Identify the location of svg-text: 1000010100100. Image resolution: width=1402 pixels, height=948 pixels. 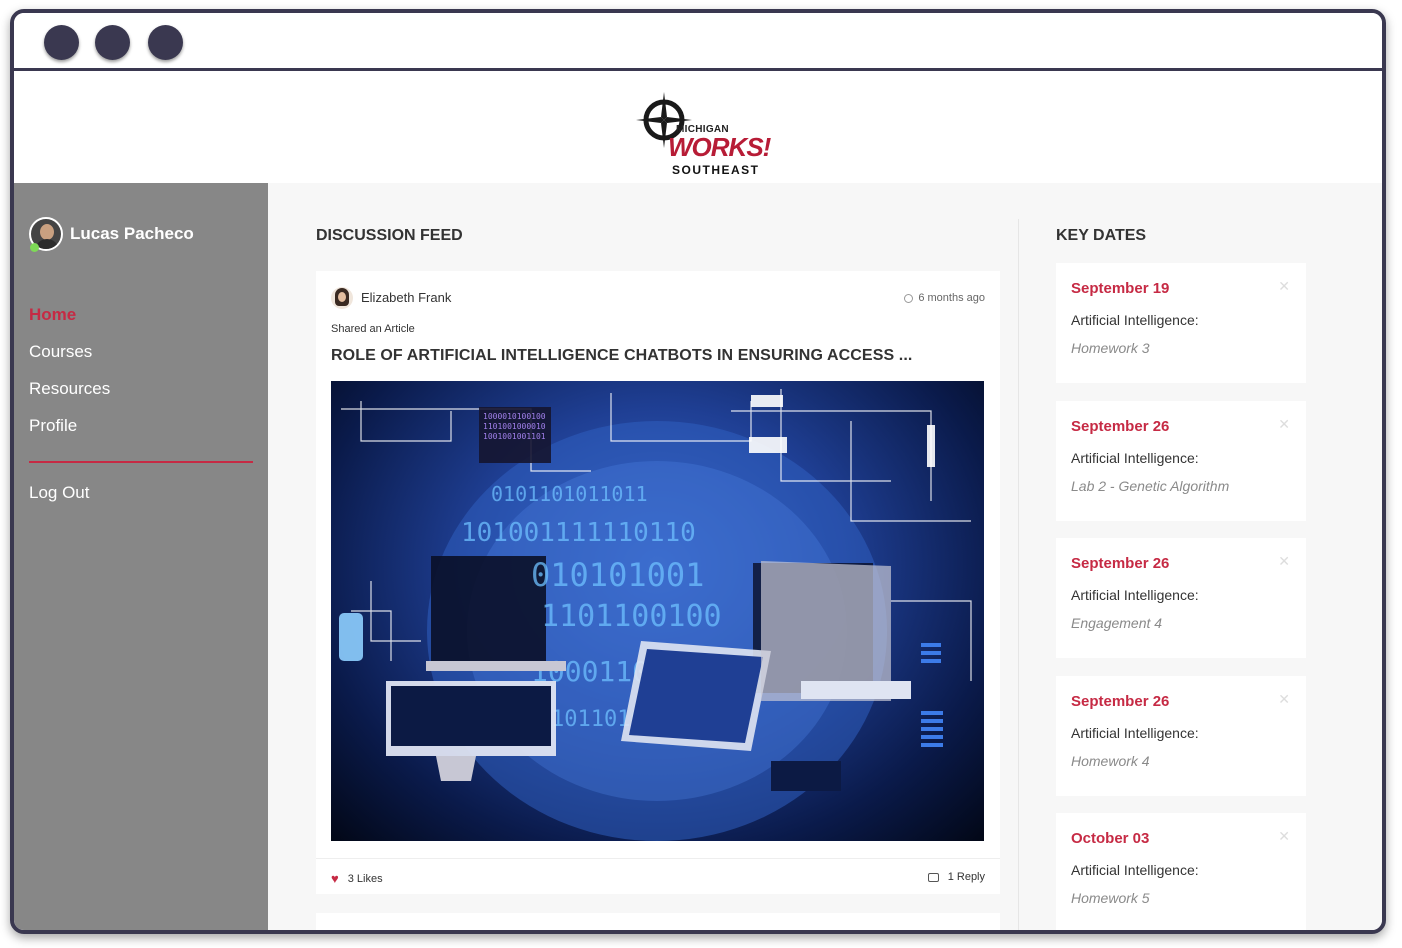
(514, 416).